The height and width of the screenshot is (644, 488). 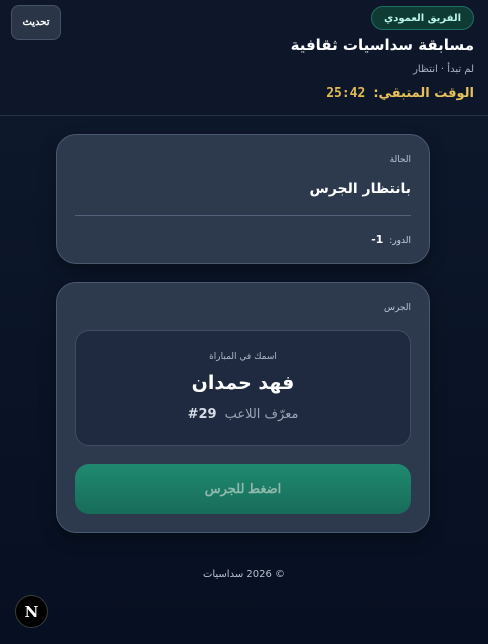 I want to click on player-id-label: معرّف اللاعب, so click(x=261, y=414).